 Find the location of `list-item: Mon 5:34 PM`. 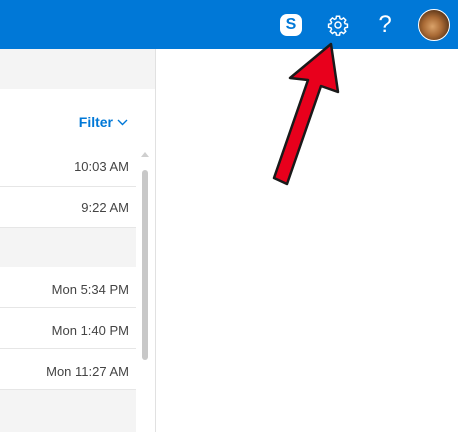

list-item: Mon 5:34 PM is located at coordinates (68, 287).